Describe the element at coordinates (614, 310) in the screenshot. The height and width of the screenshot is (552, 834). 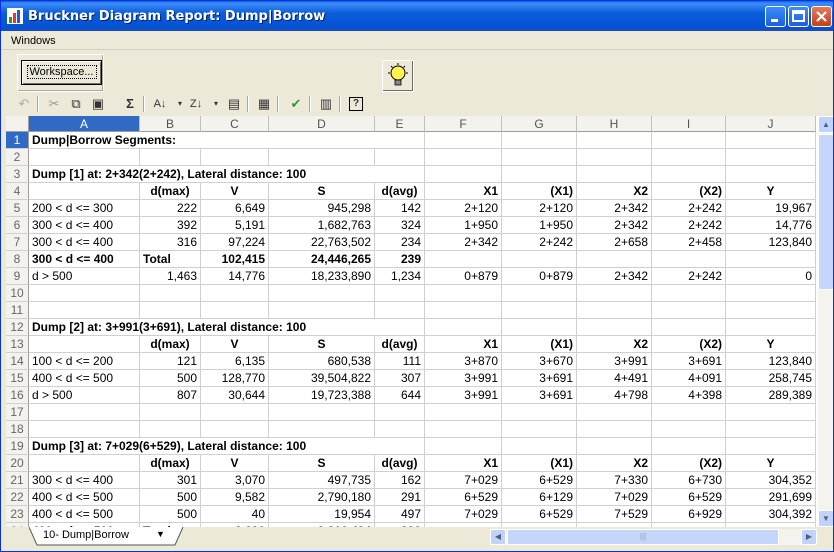
I see `cell-h11` at that location.